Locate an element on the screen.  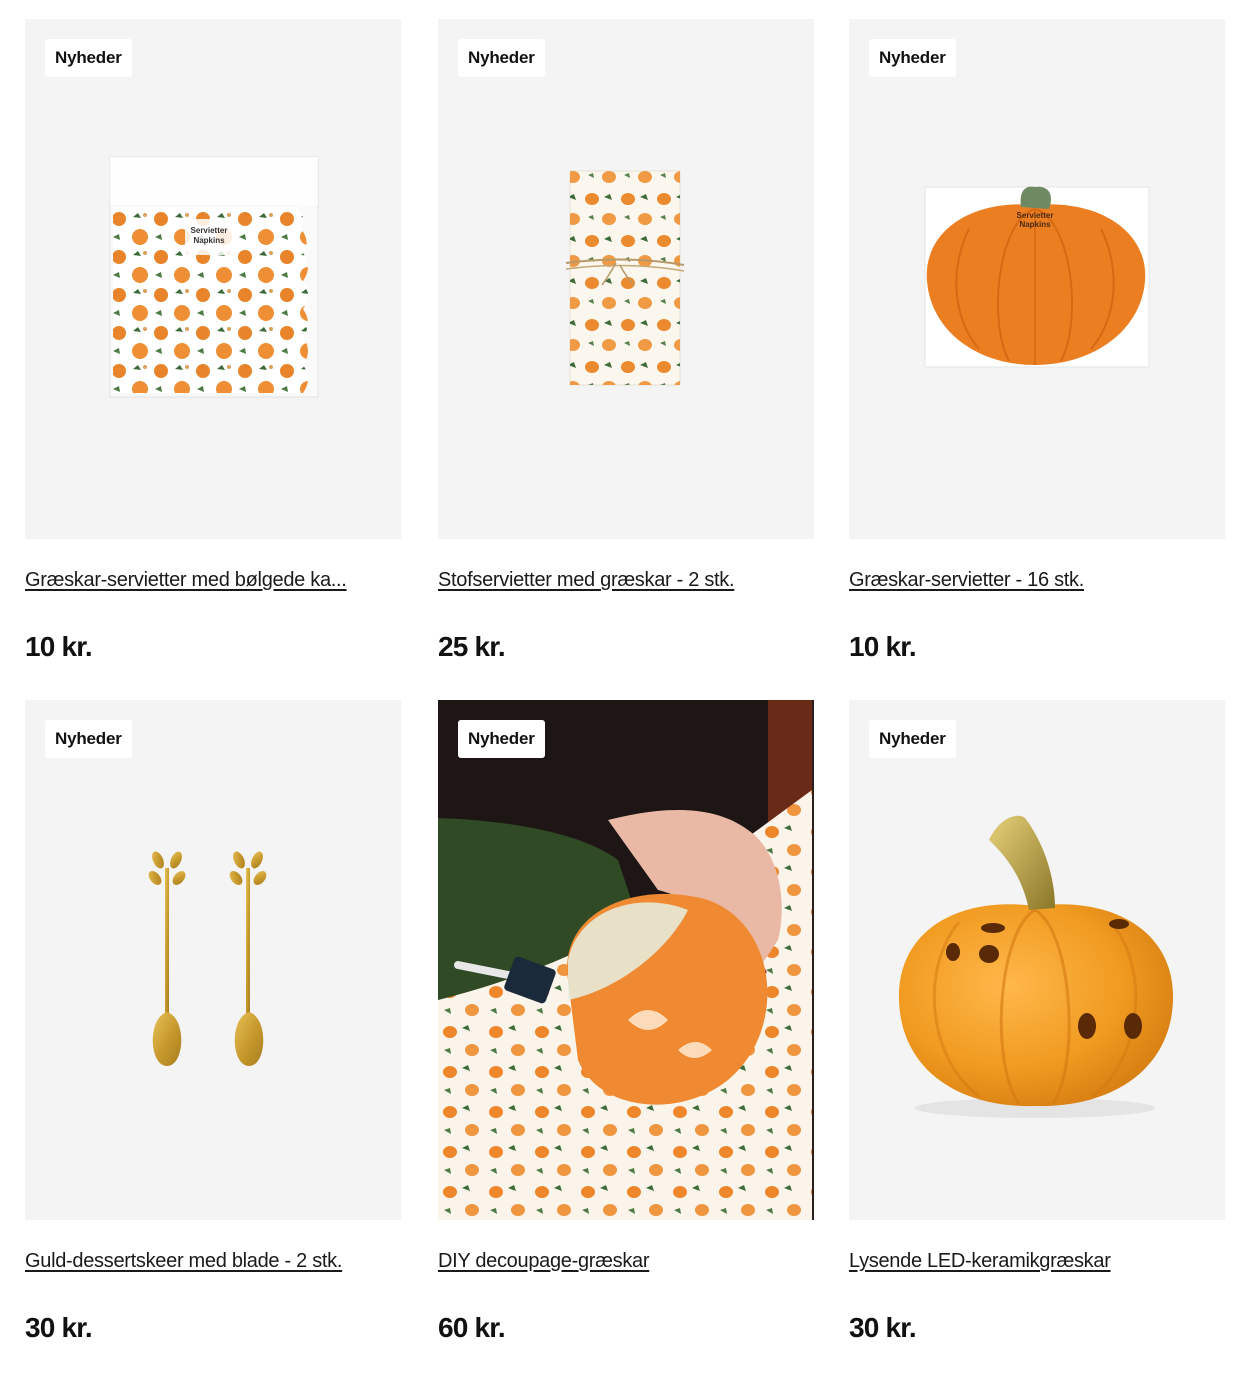
product-title-link: DIY decoupage-græskar is located at coordinates (626, 1261).